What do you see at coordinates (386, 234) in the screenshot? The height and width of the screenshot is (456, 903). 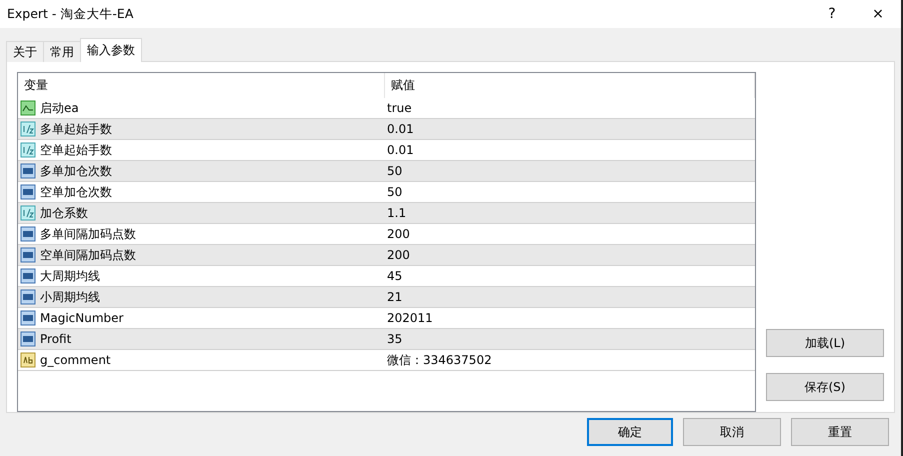 I see `table-row: 多单间隔加码点数 200` at bounding box center [386, 234].